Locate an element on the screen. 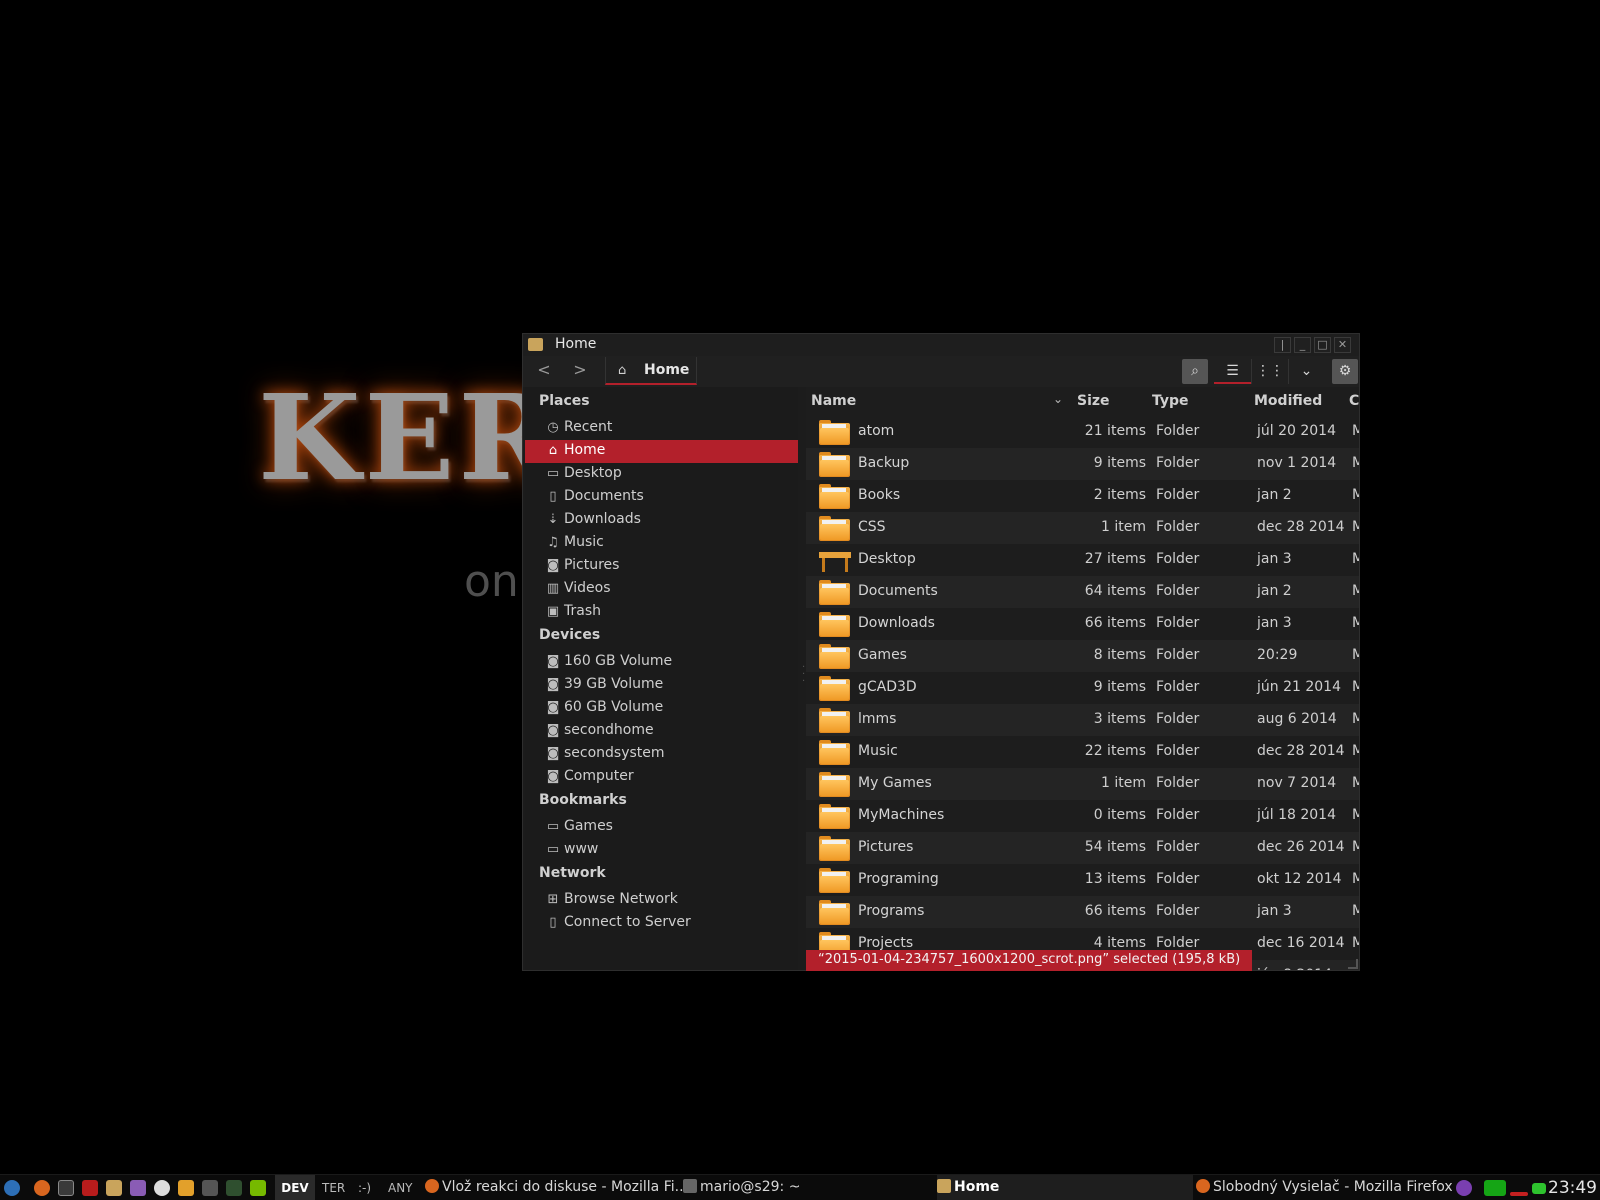 The image size is (1600, 1200). workspace-smile: :-) is located at coordinates (364, 1188).